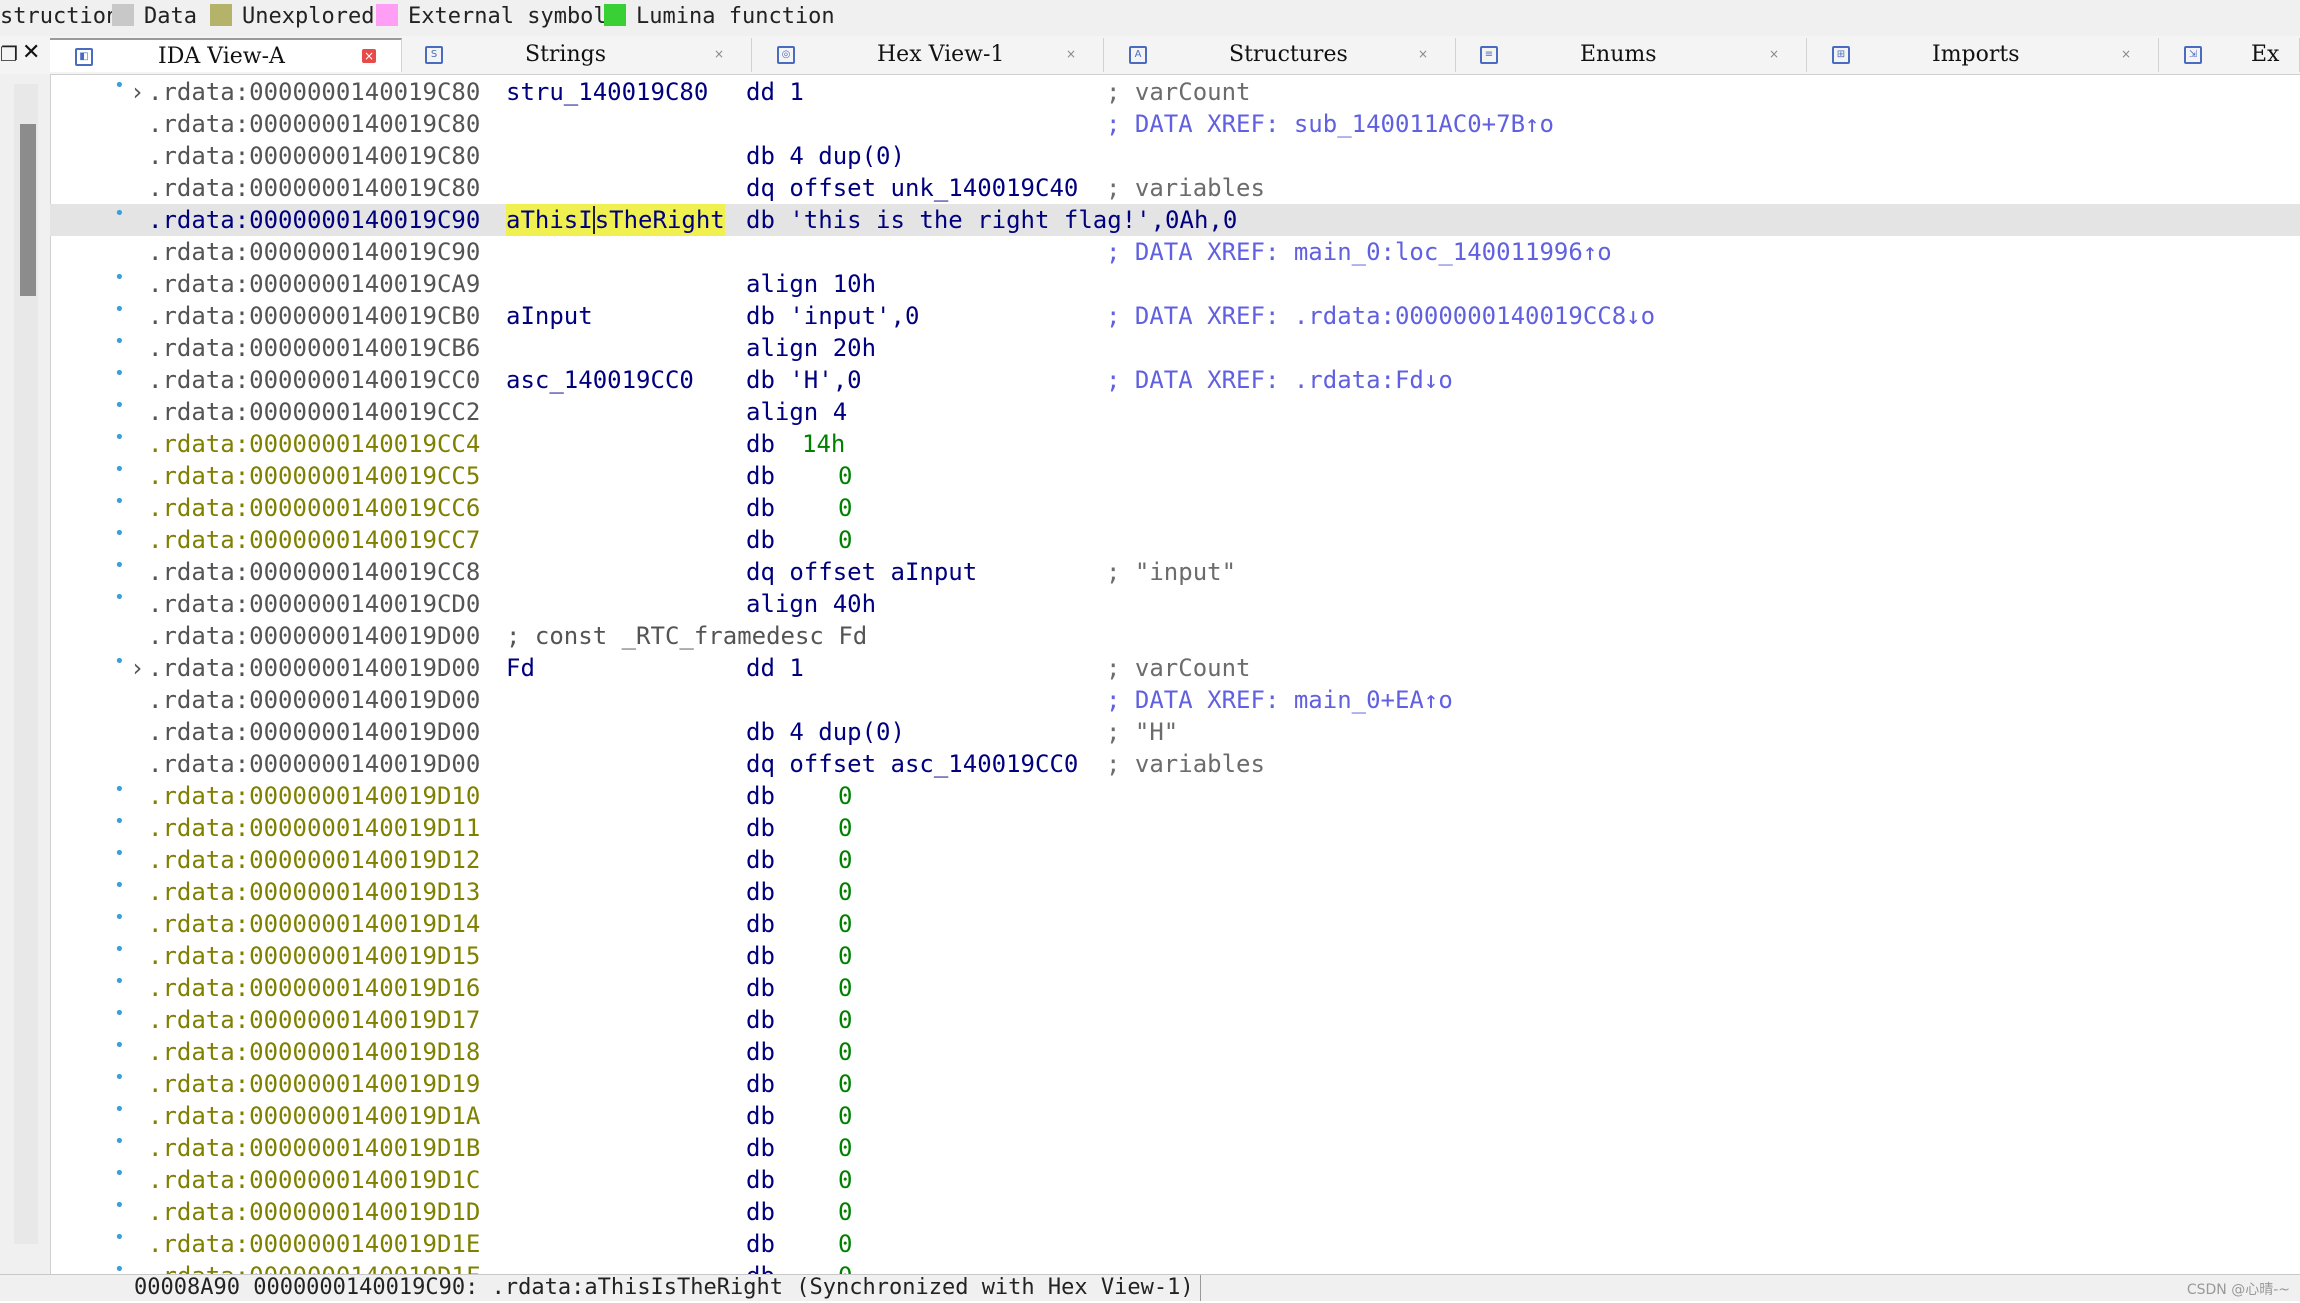 The image size is (2300, 1303). What do you see at coordinates (1175, 283) in the screenshot?
I see `listing-row: • .rdata:0000000140019CA9 align 10h` at bounding box center [1175, 283].